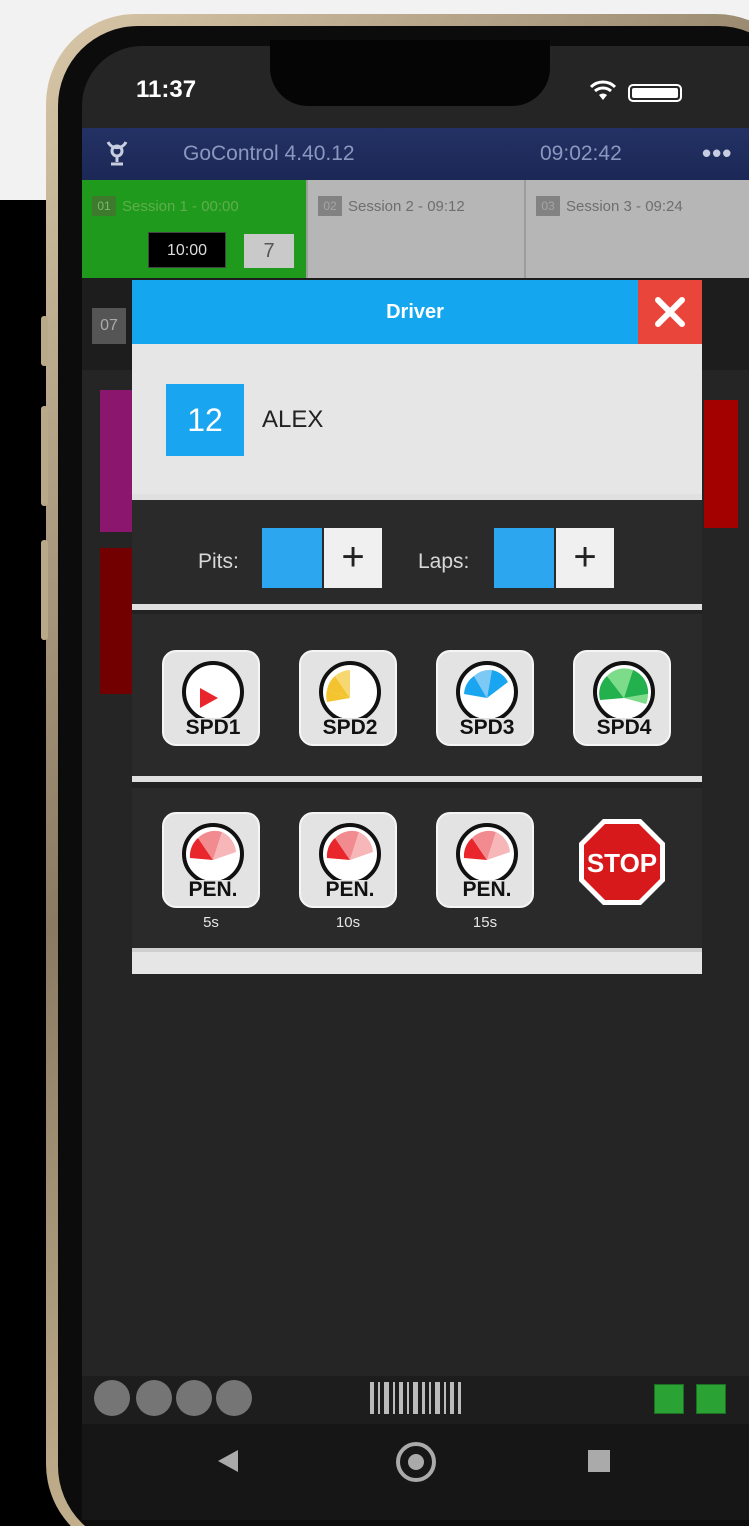 Image resolution: width=749 pixels, height=1526 pixels. Describe the element at coordinates (721, 464) in the screenshot. I see `kart-status-bar-red-right` at that location.